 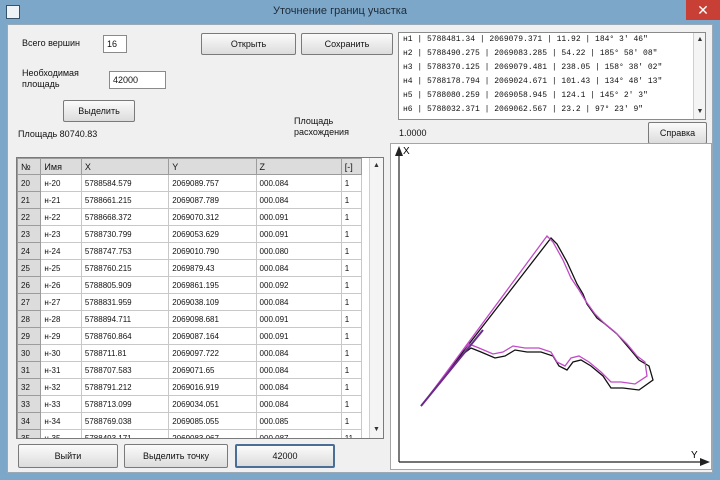 I want to click on table-cell: 2069087.789, so click(x=212, y=200).